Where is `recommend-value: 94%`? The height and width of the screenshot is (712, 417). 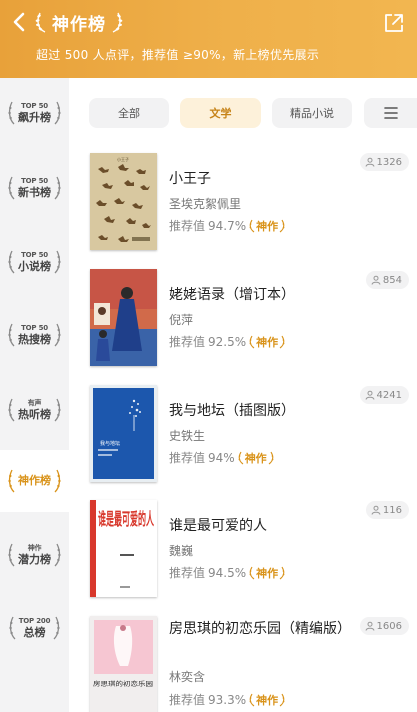
recommend-value: 94% is located at coordinates (221, 457).